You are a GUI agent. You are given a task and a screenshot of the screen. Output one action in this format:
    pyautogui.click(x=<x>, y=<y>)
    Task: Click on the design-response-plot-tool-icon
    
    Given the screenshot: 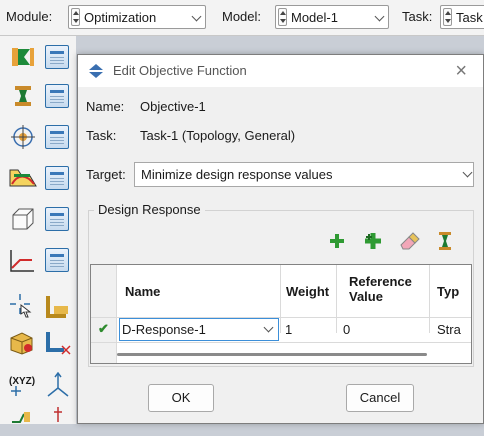 What is the action you would take?
    pyautogui.click(x=21, y=261)
    